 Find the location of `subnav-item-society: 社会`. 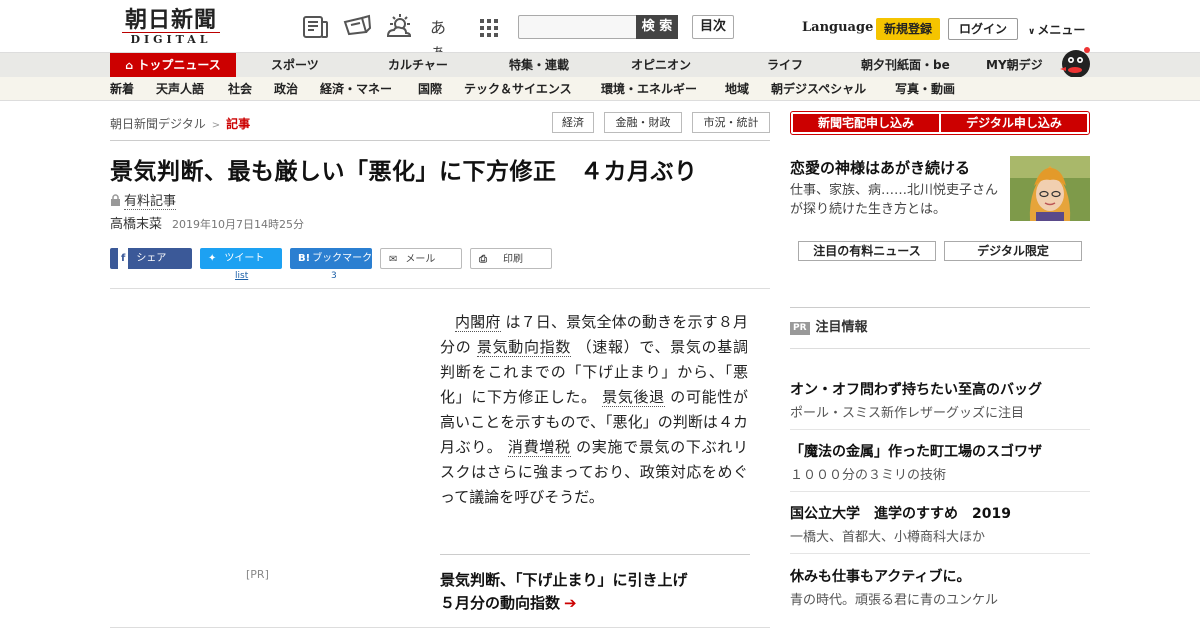

subnav-item-society: 社会 is located at coordinates (240, 89).